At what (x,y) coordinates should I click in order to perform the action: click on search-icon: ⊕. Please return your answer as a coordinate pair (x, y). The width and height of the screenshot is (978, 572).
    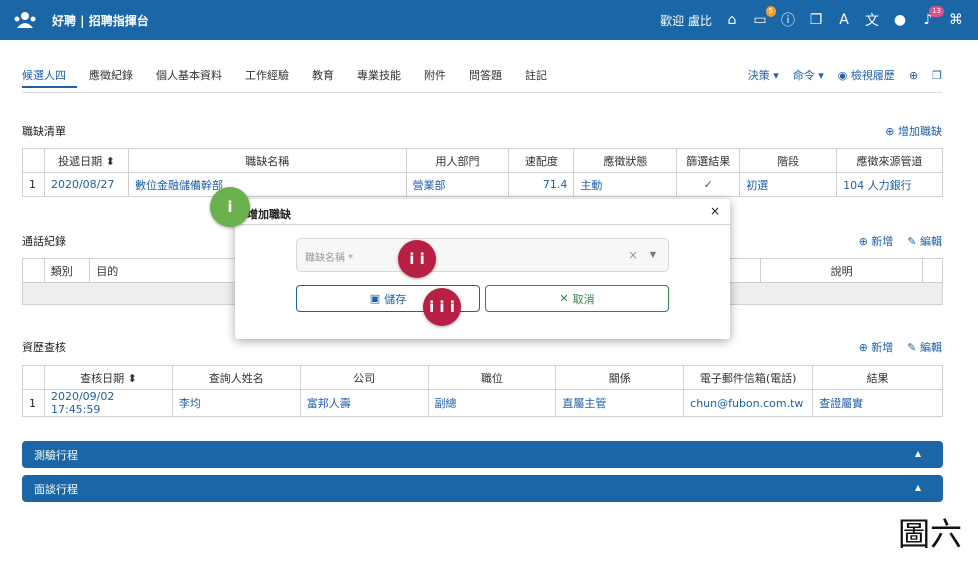
    Looking at the image, I should click on (913, 75).